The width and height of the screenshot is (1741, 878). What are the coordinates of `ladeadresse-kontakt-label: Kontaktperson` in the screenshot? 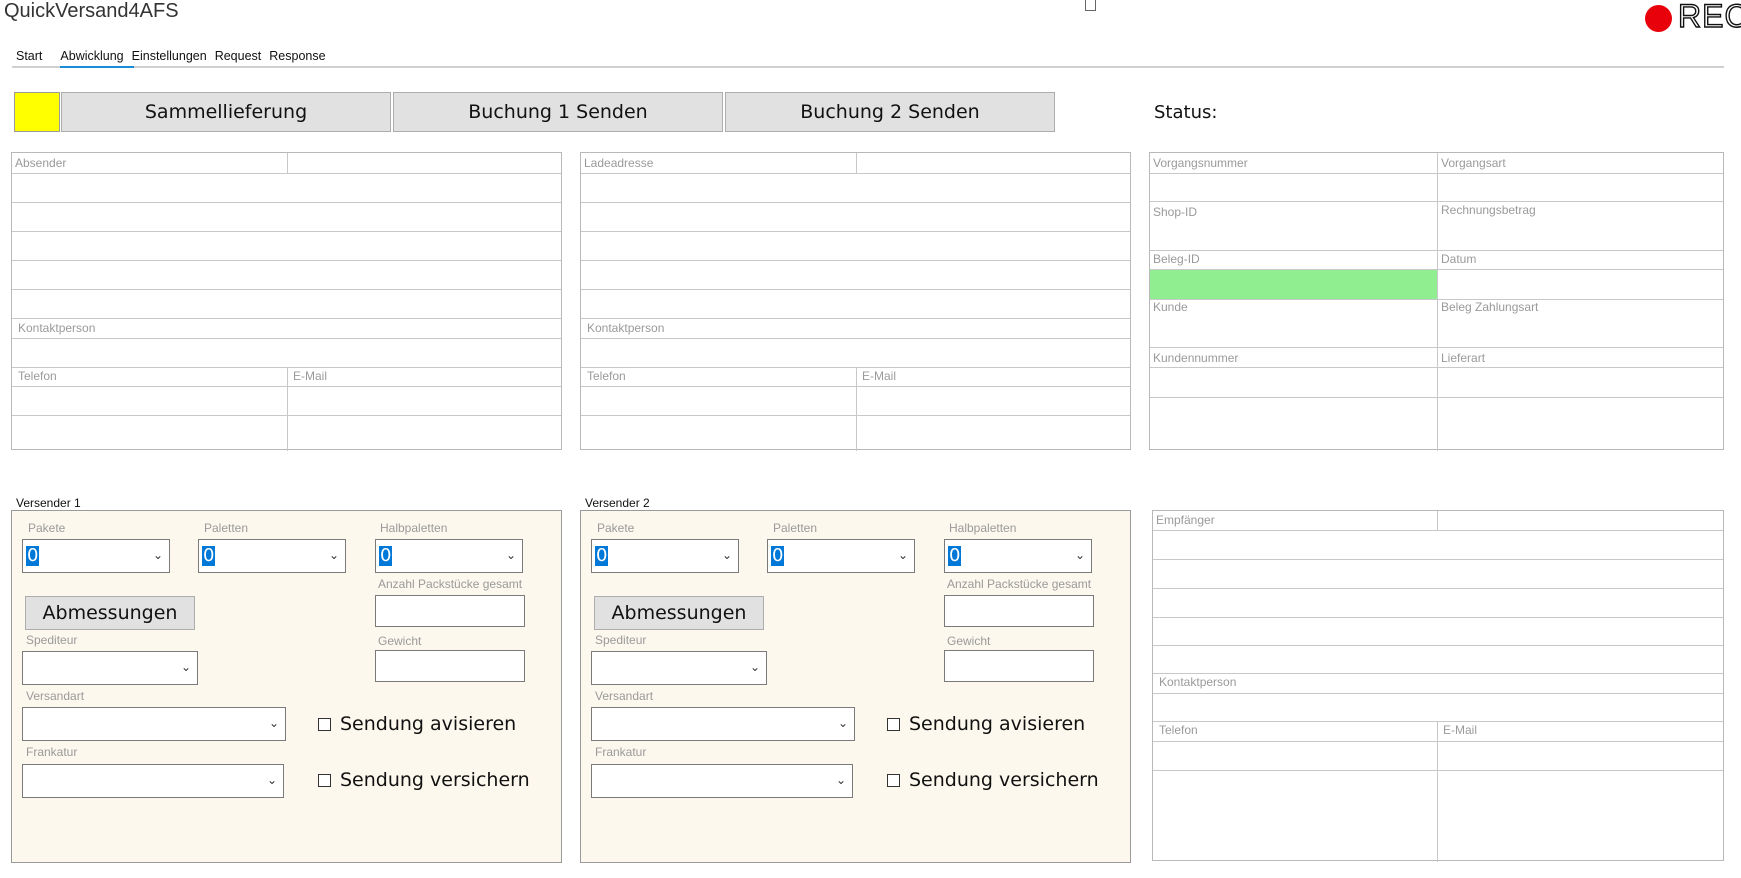 It's located at (626, 328).